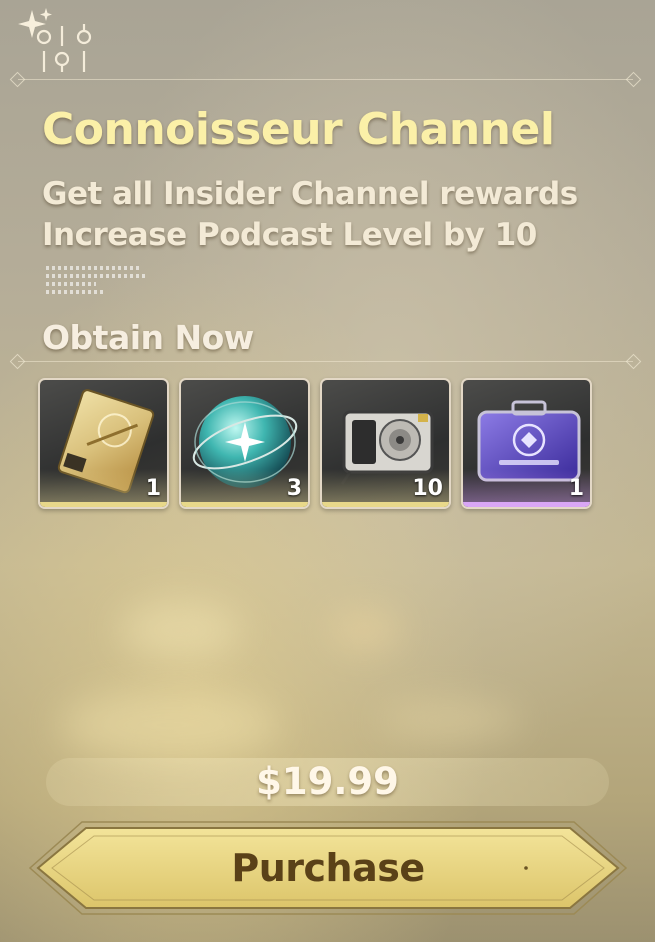 Image resolution: width=655 pixels, height=942 pixels. Describe the element at coordinates (315, 443) in the screenshot. I see `reward-list: 1 3 10 1` at that location.